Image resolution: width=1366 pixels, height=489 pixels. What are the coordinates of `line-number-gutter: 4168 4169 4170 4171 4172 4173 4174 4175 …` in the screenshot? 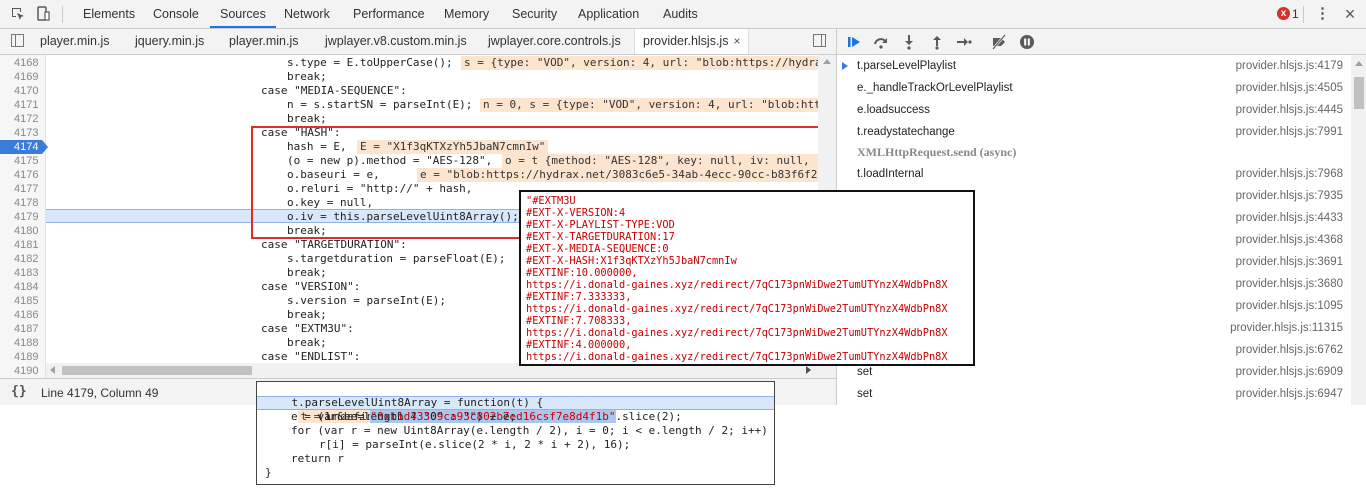 It's located at (24, 216).